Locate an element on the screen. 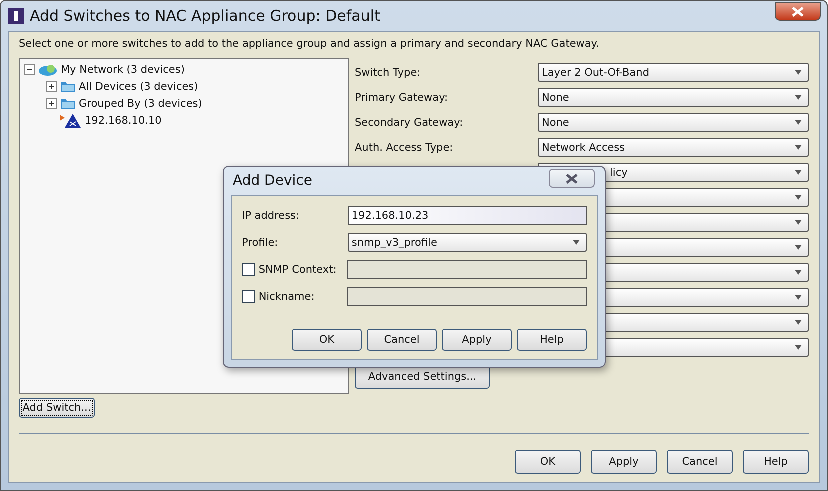 This screenshot has width=828, height=491. dropdown: snmp_v3_profile is located at coordinates (467, 242).